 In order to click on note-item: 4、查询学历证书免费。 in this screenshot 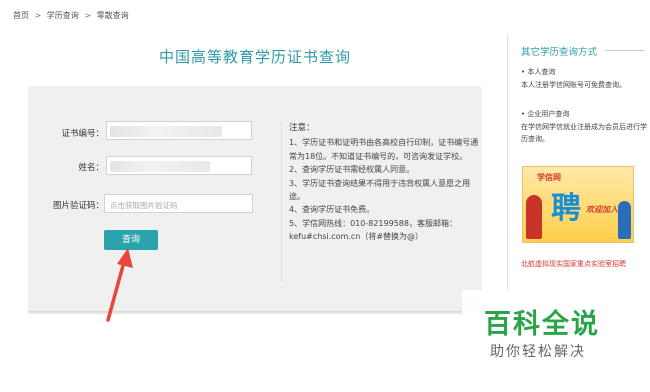, I will do `click(332, 210)`.